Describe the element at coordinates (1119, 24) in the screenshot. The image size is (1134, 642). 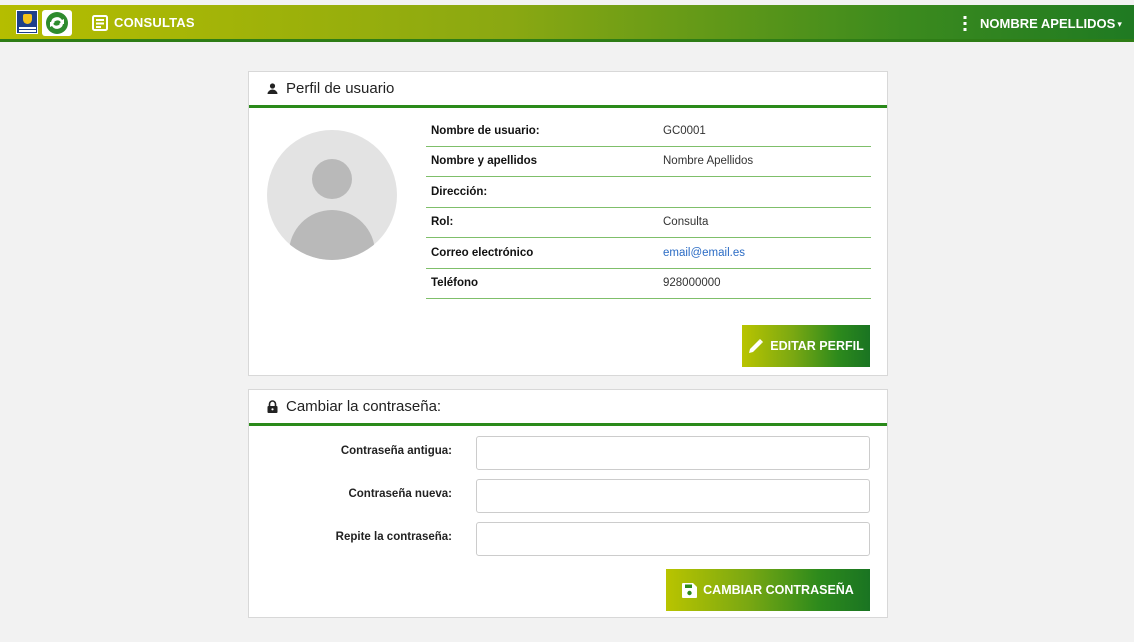
I see `chevron-down-icon: ▾` at that location.